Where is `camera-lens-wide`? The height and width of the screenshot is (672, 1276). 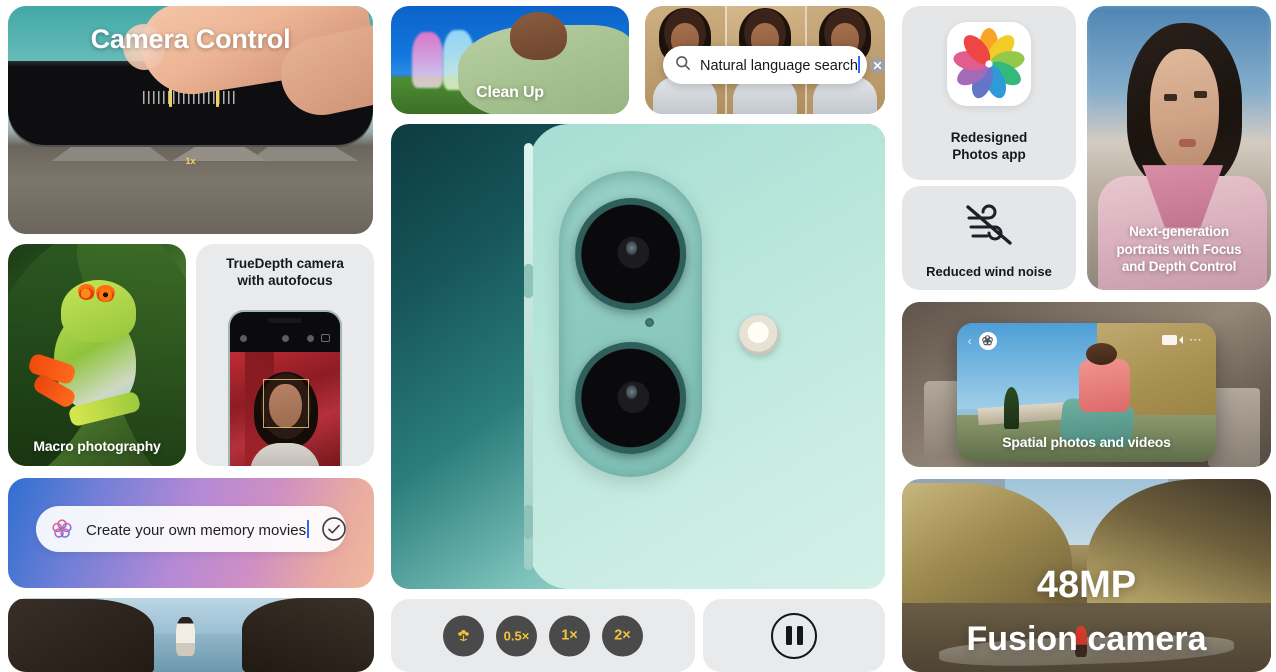 camera-lens-wide is located at coordinates (630, 254).